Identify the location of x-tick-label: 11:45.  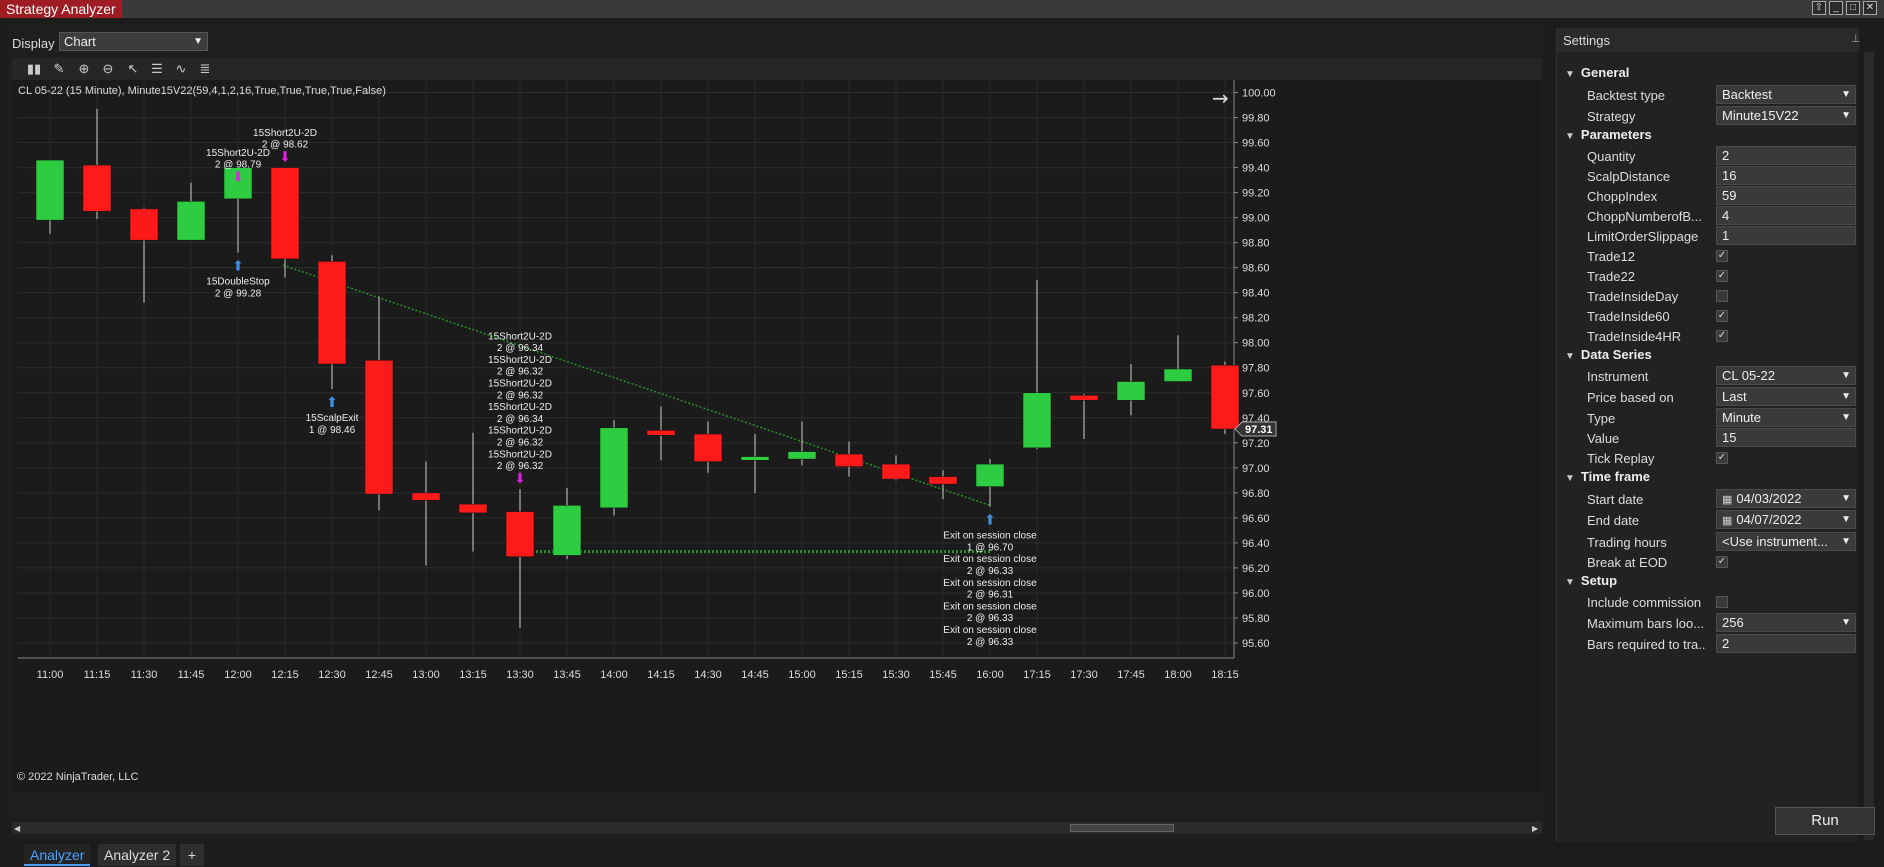
(191, 675).